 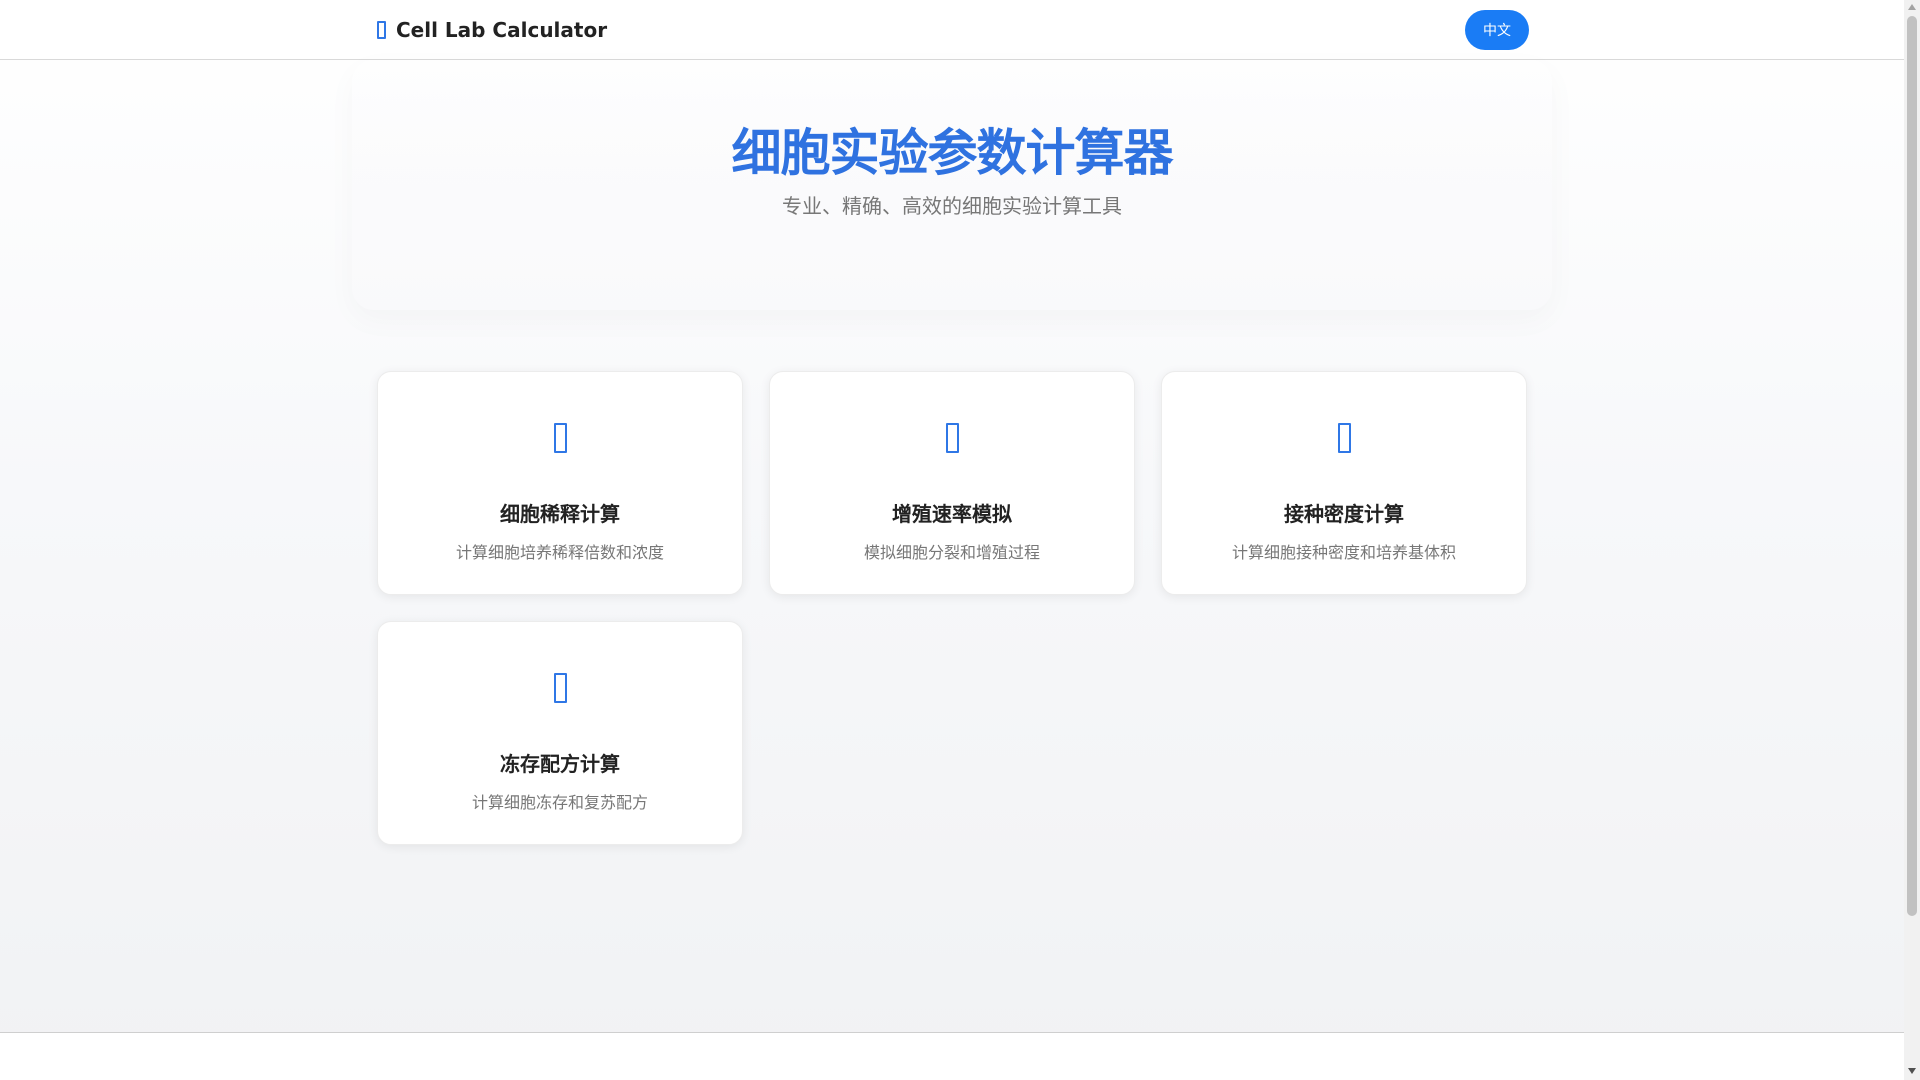 I want to click on card-description: 计算细胞培养稀释倍数和浓度, so click(x=559, y=552).